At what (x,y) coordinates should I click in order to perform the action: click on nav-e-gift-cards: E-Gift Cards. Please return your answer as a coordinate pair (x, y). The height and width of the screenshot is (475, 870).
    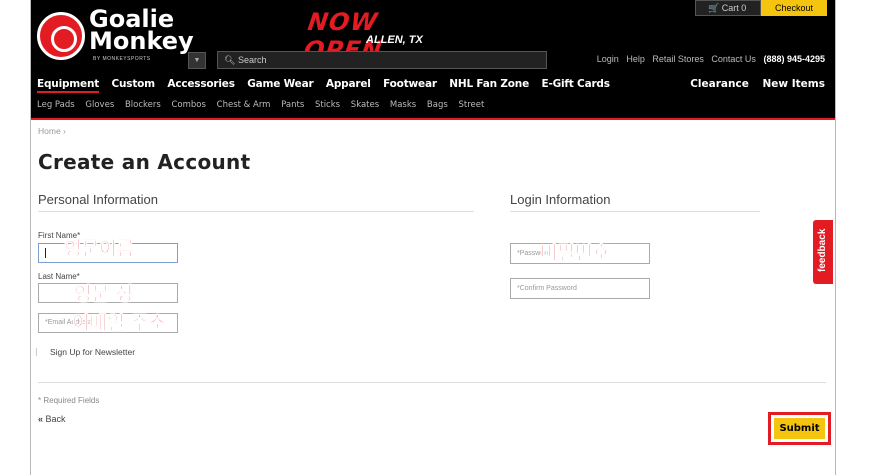
    Looking at the image, I should click on (575, 84).